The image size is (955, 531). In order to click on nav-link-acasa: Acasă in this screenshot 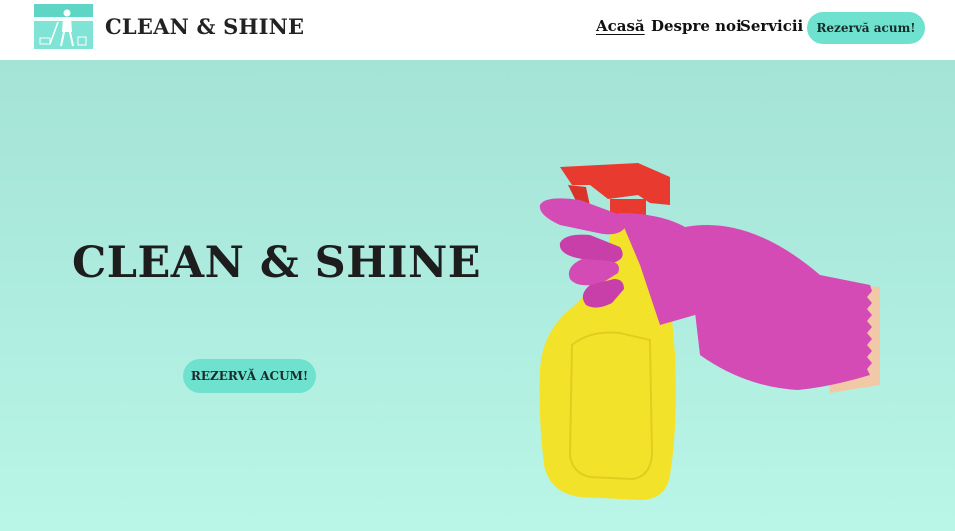, I will do `click(620, 26)`.